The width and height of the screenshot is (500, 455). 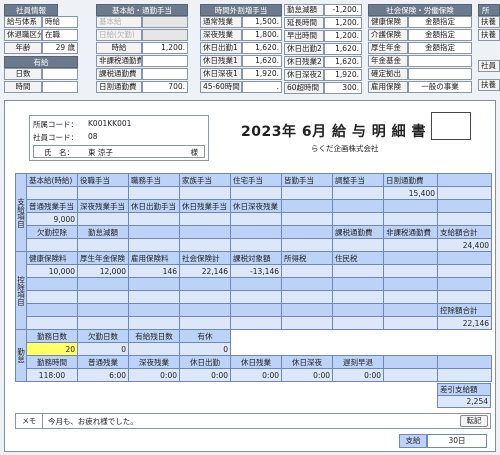 What do you see at coordinates (474, 421) in the screenshot?
I see `tenki-button: 転記` at bounding box center [474, 421].